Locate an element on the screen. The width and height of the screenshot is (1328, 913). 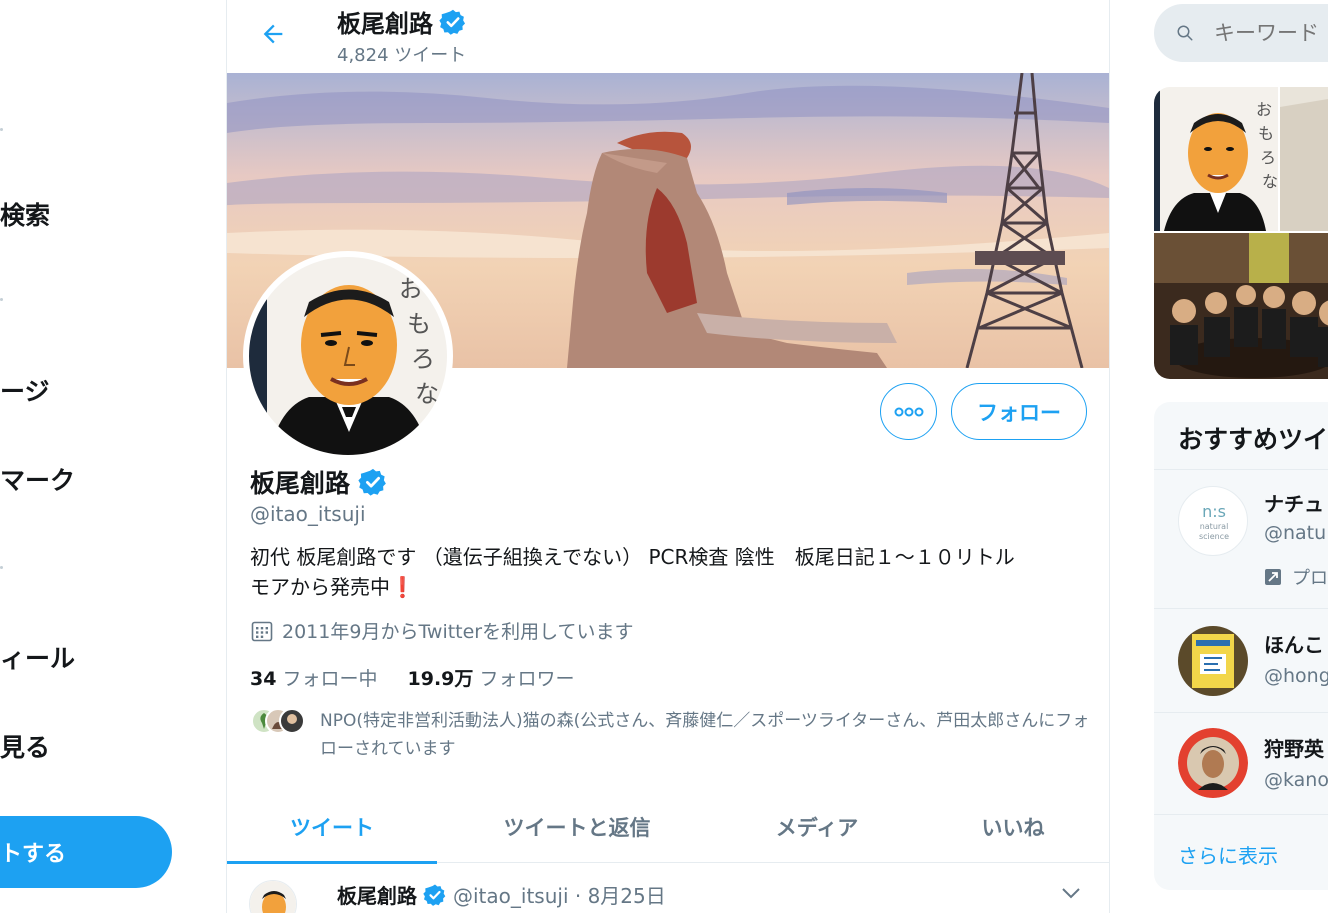
tweet-avatar-image is located at coordinates (273, 897).